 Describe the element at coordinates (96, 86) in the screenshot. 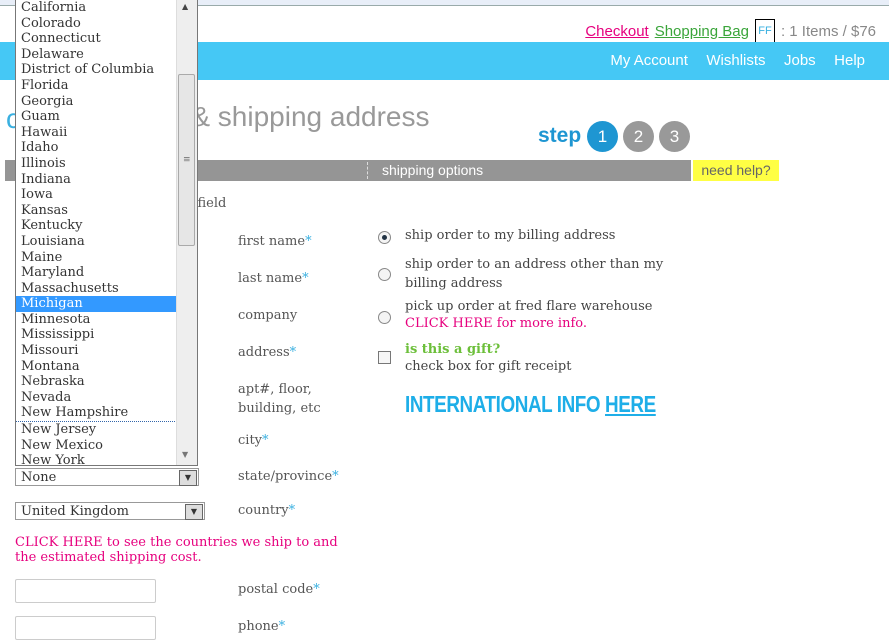

I see `dropdown-option: Florida` at that location.